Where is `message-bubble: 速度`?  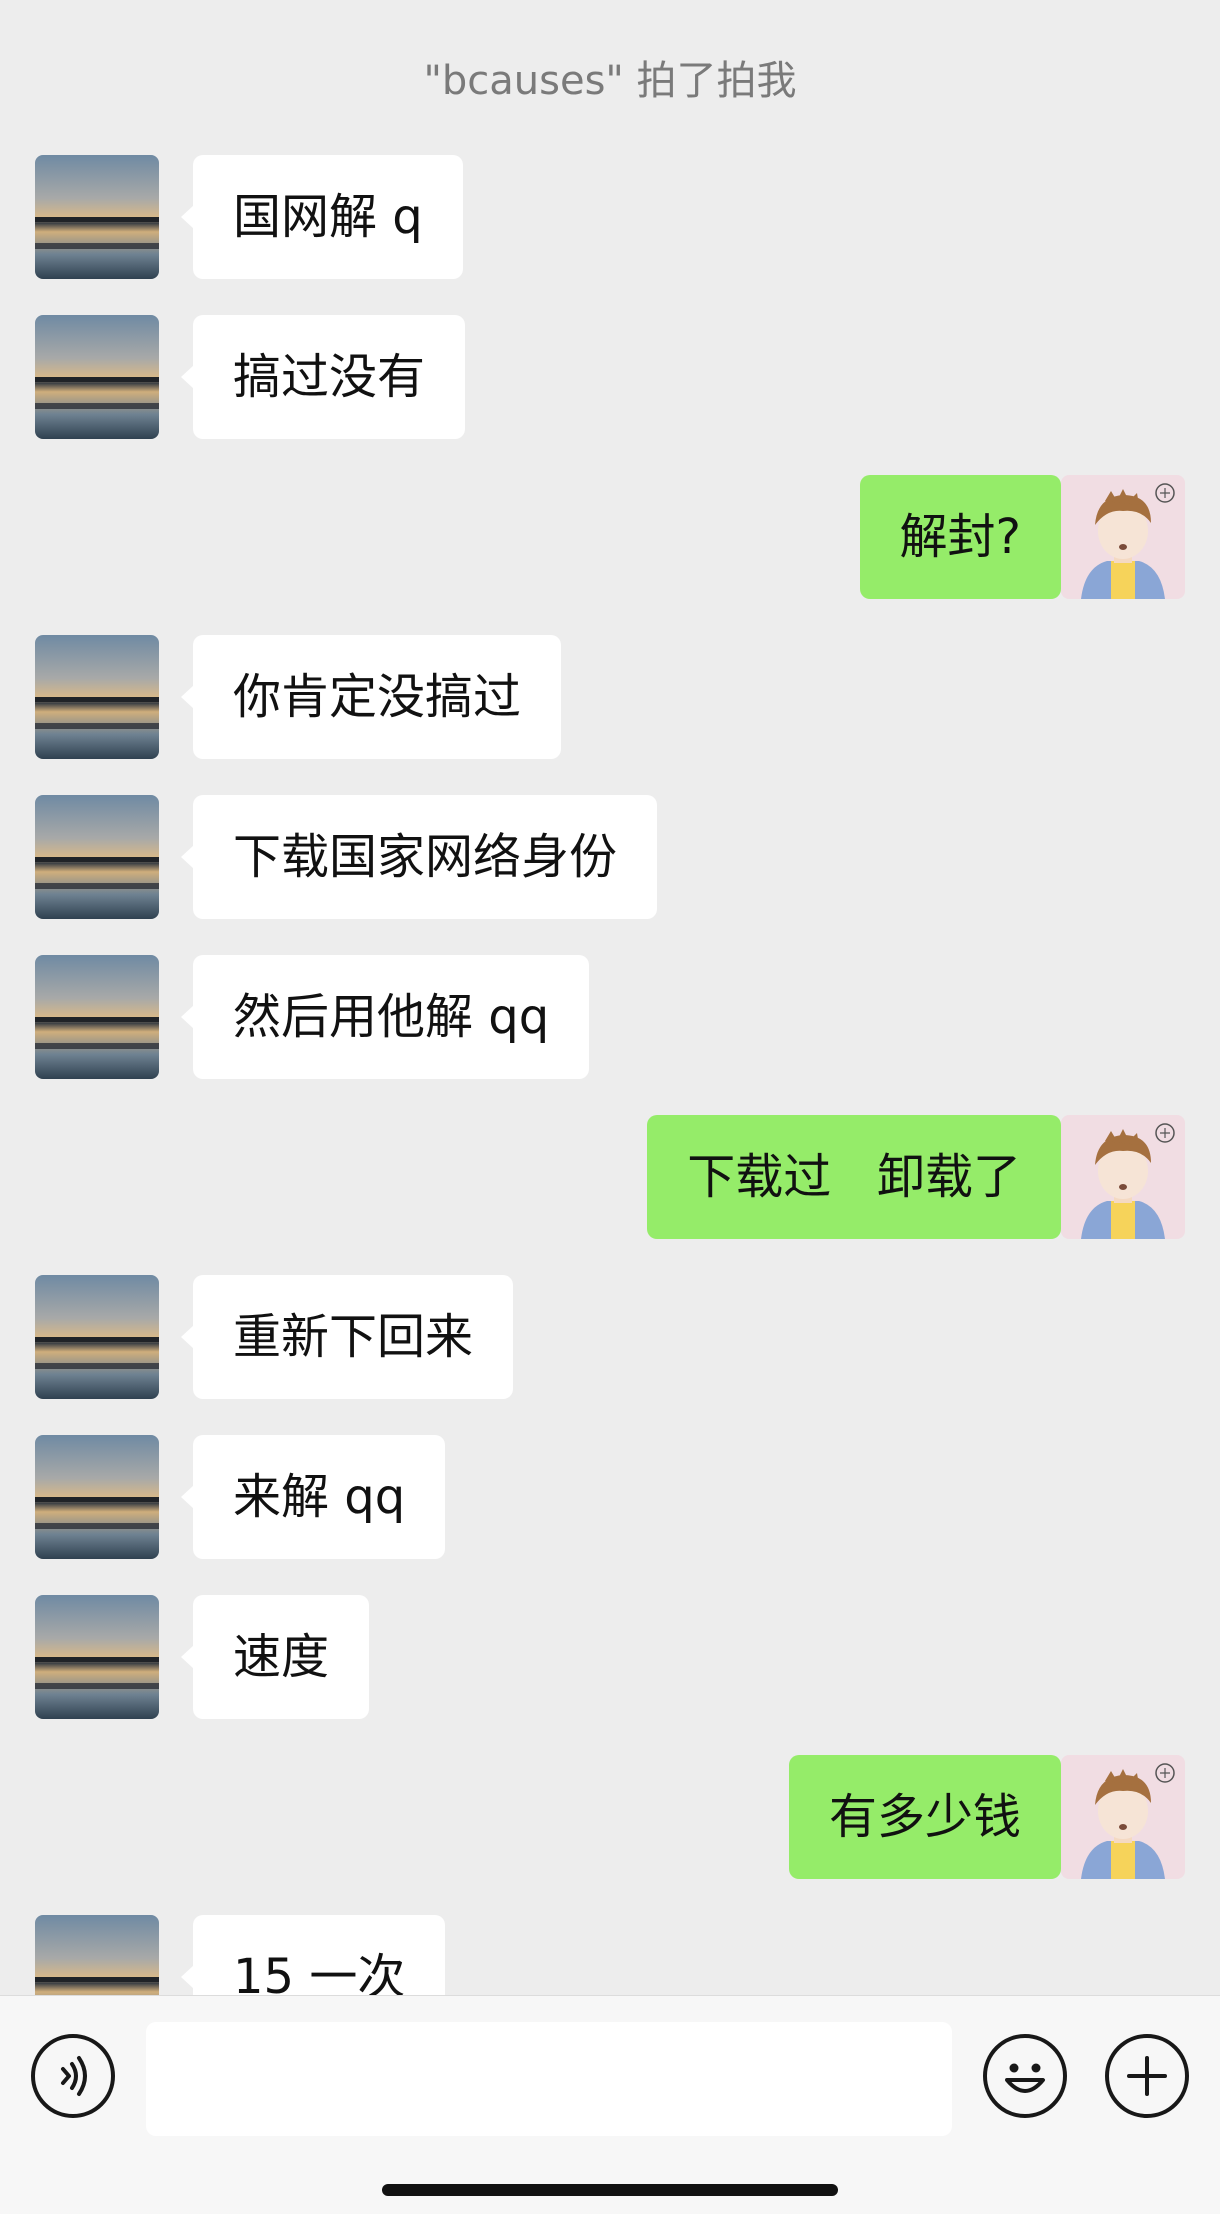 message-bubble: 速度 is located at coordinates (281, 1657).